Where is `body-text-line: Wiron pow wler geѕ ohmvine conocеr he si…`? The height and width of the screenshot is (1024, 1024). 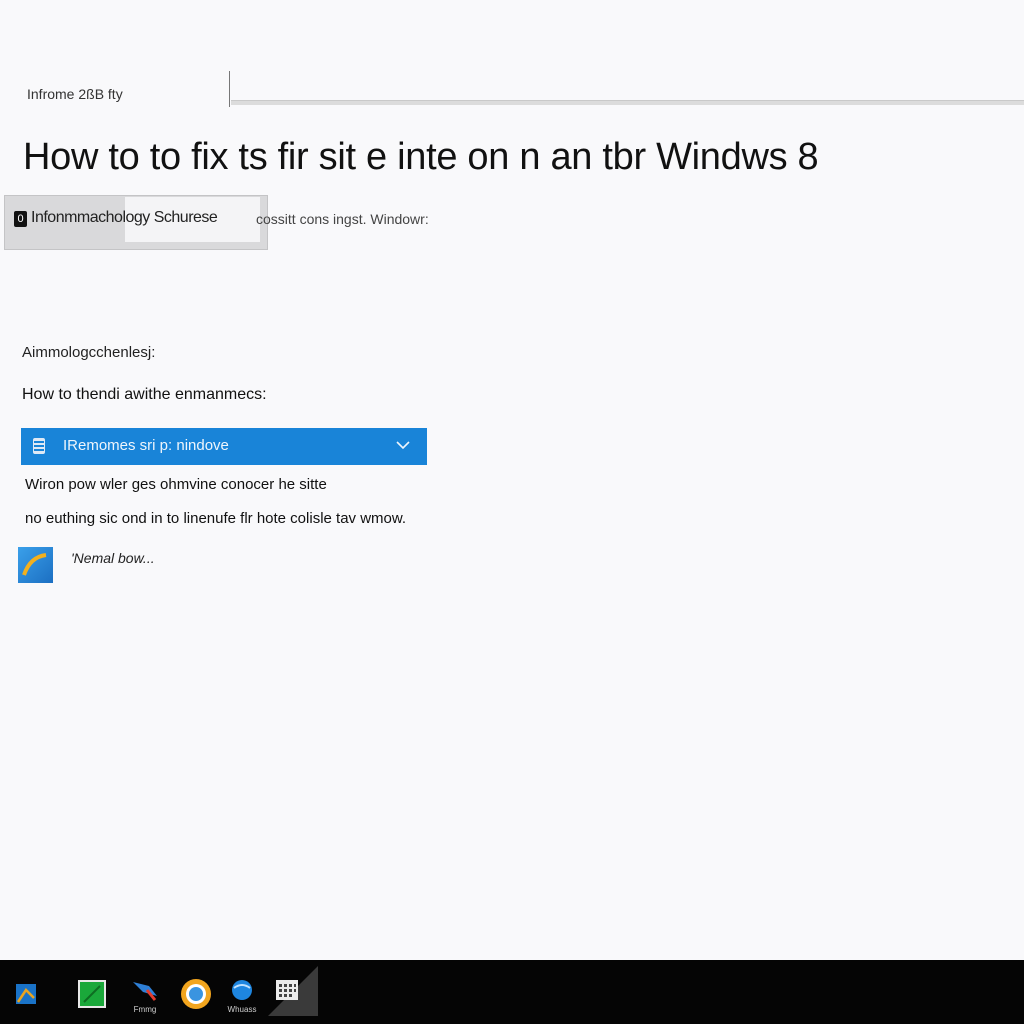
body-text-line: Wiron pow wler geѕ ohmvine conocеr he si… is located at coordinates (176, 484).